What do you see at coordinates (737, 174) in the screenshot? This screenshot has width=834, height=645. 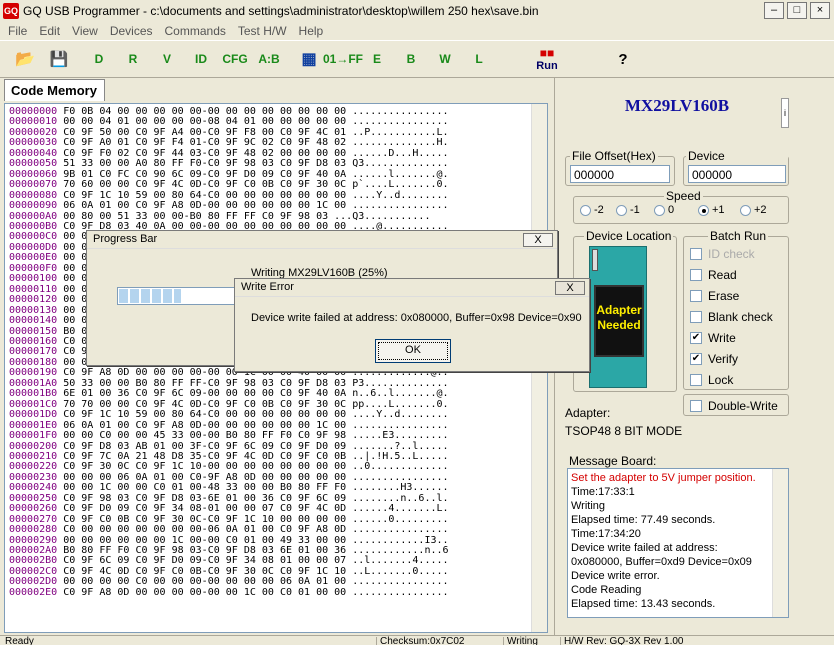 I see `device-offset-input: 000000` at bounding box center [737, 174].